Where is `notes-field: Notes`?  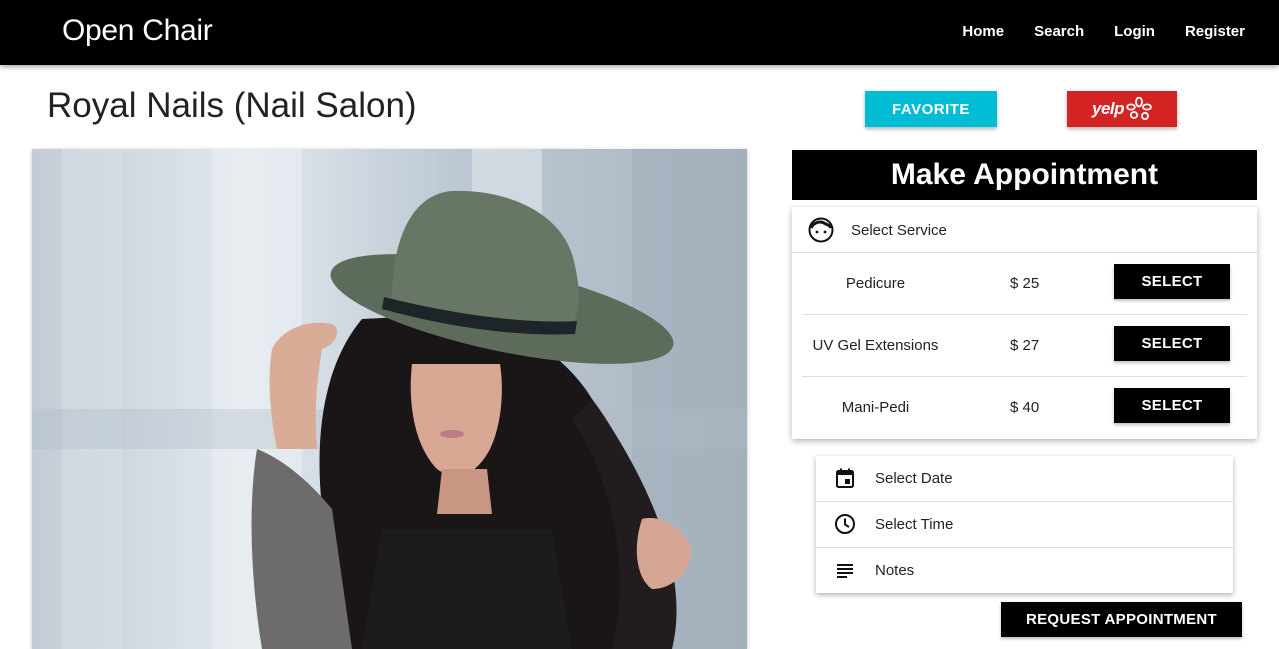
notes-field: Notes is located at coordinates (1024, 571).